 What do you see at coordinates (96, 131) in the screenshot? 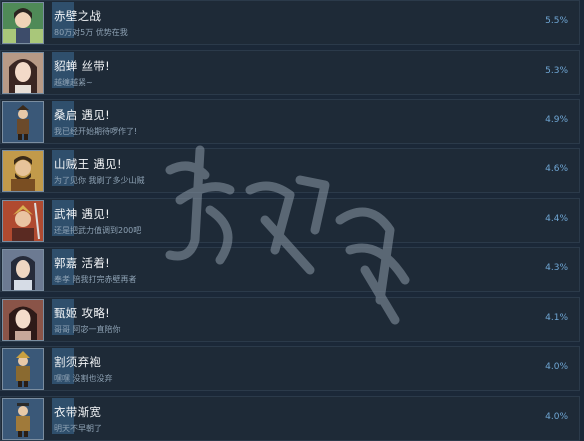
I see `achievement-description: 我已经开始期待啰作了!` at bounding box center [96, 131].